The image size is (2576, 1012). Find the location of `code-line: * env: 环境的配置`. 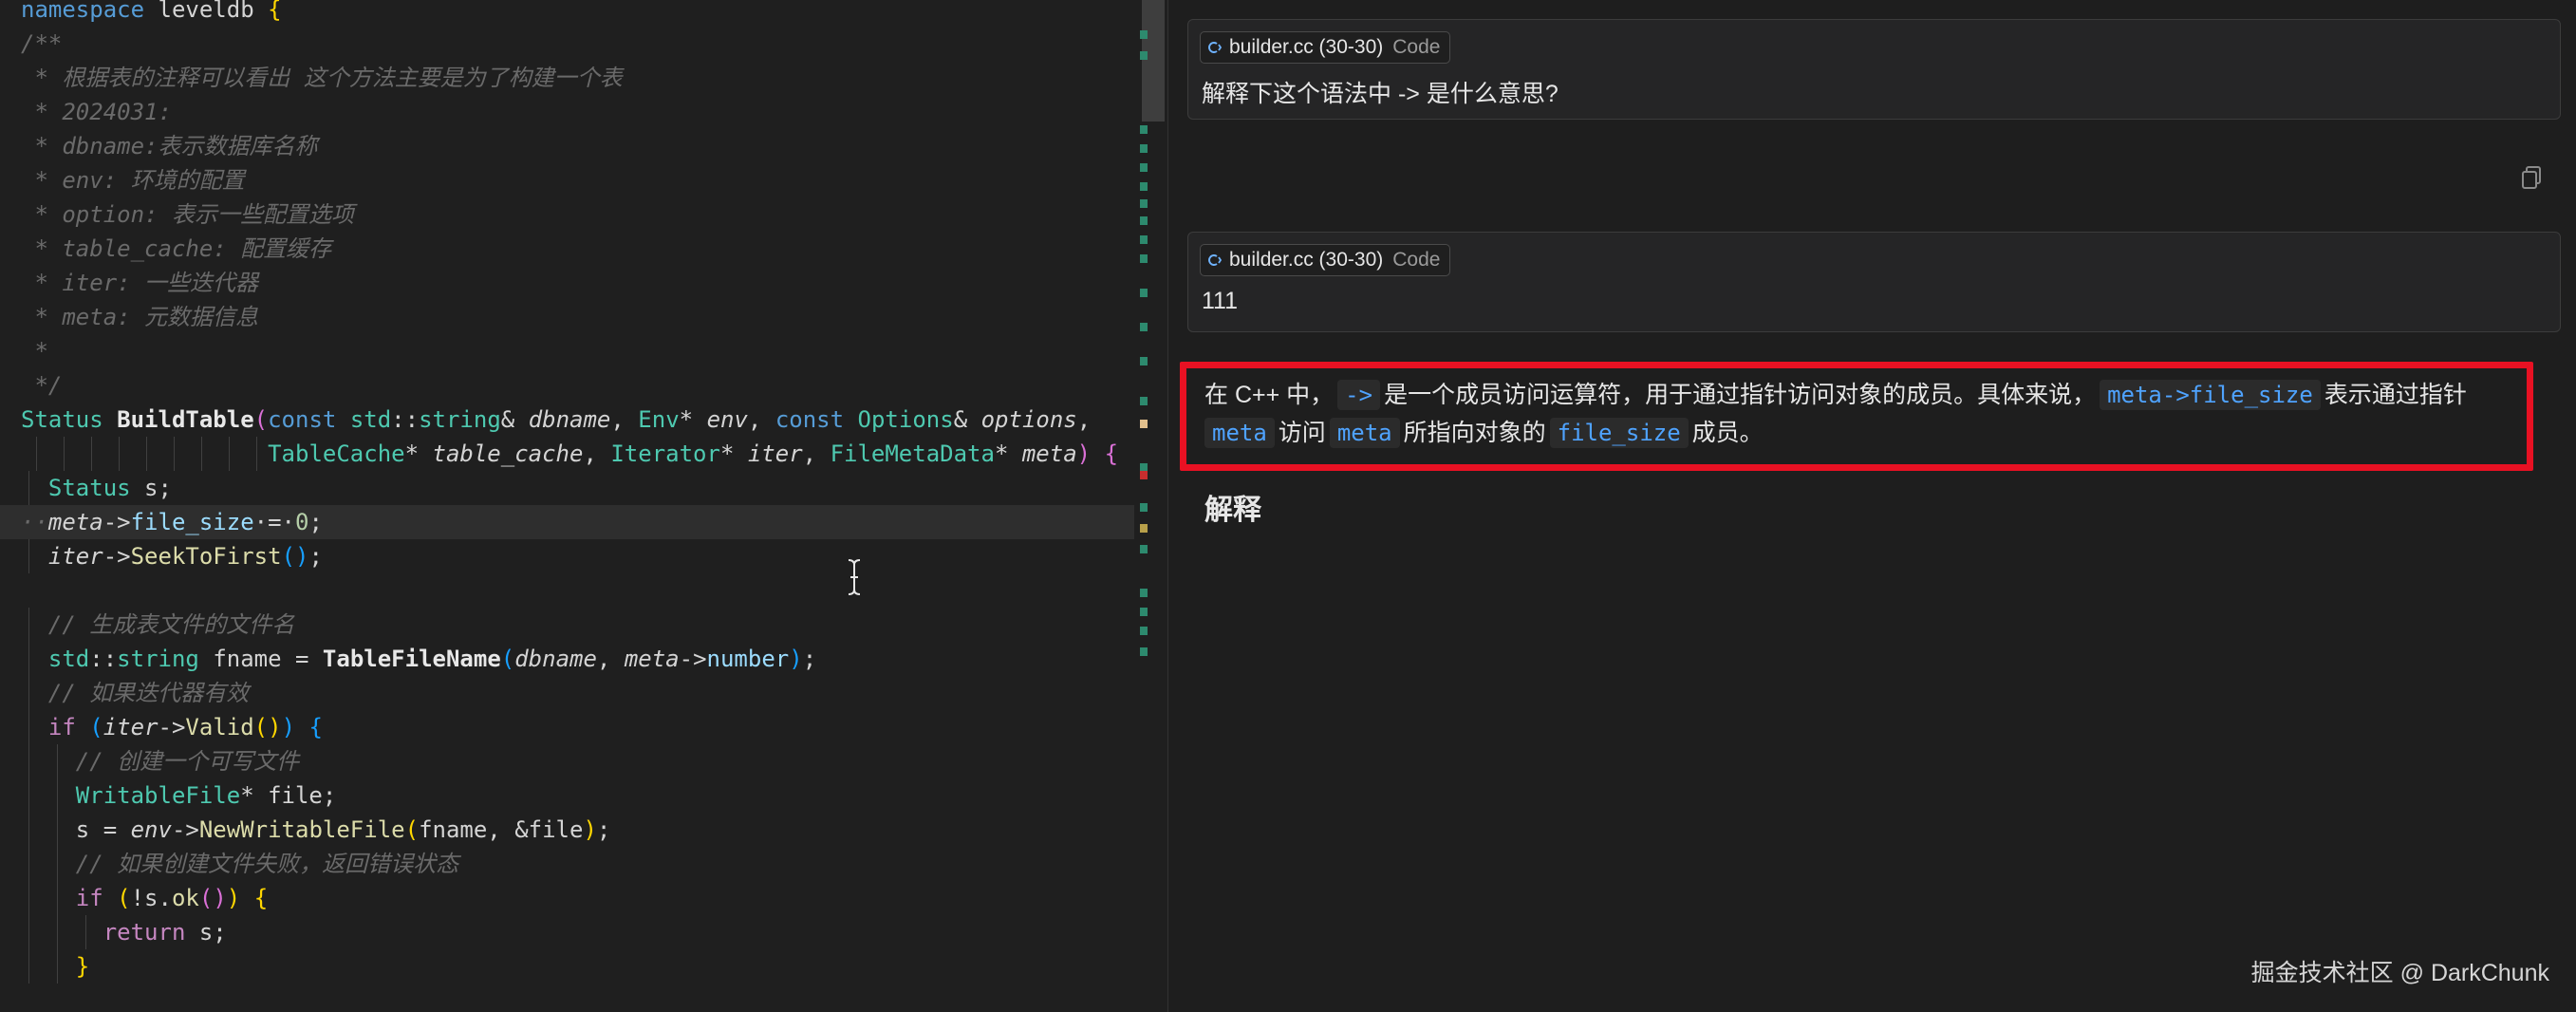

code-line: * env: 环境的配置 is located at coordinates (567, 180).